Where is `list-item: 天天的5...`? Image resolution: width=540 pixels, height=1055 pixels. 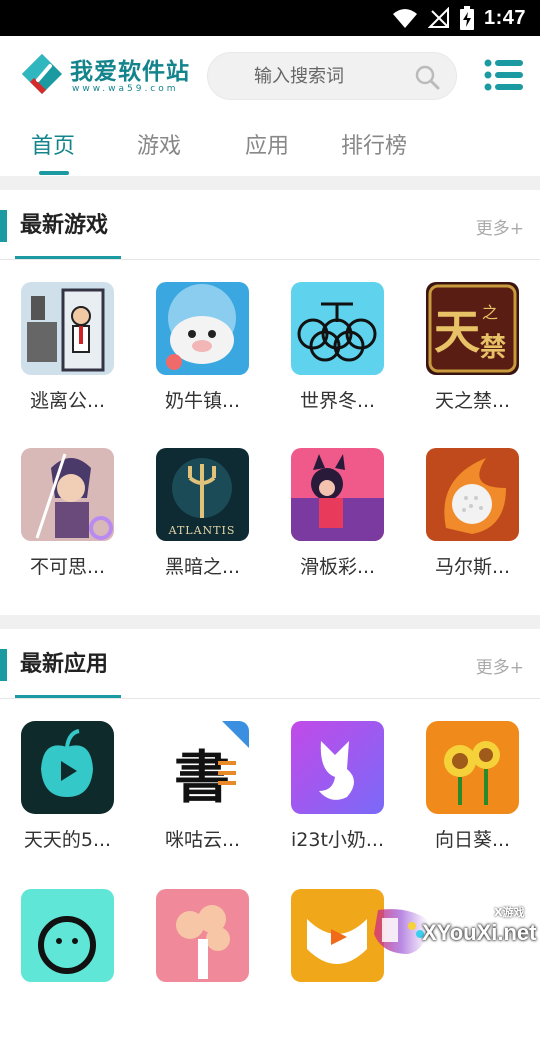 list-item: 天天的5... is located at coordinates (67, 804).